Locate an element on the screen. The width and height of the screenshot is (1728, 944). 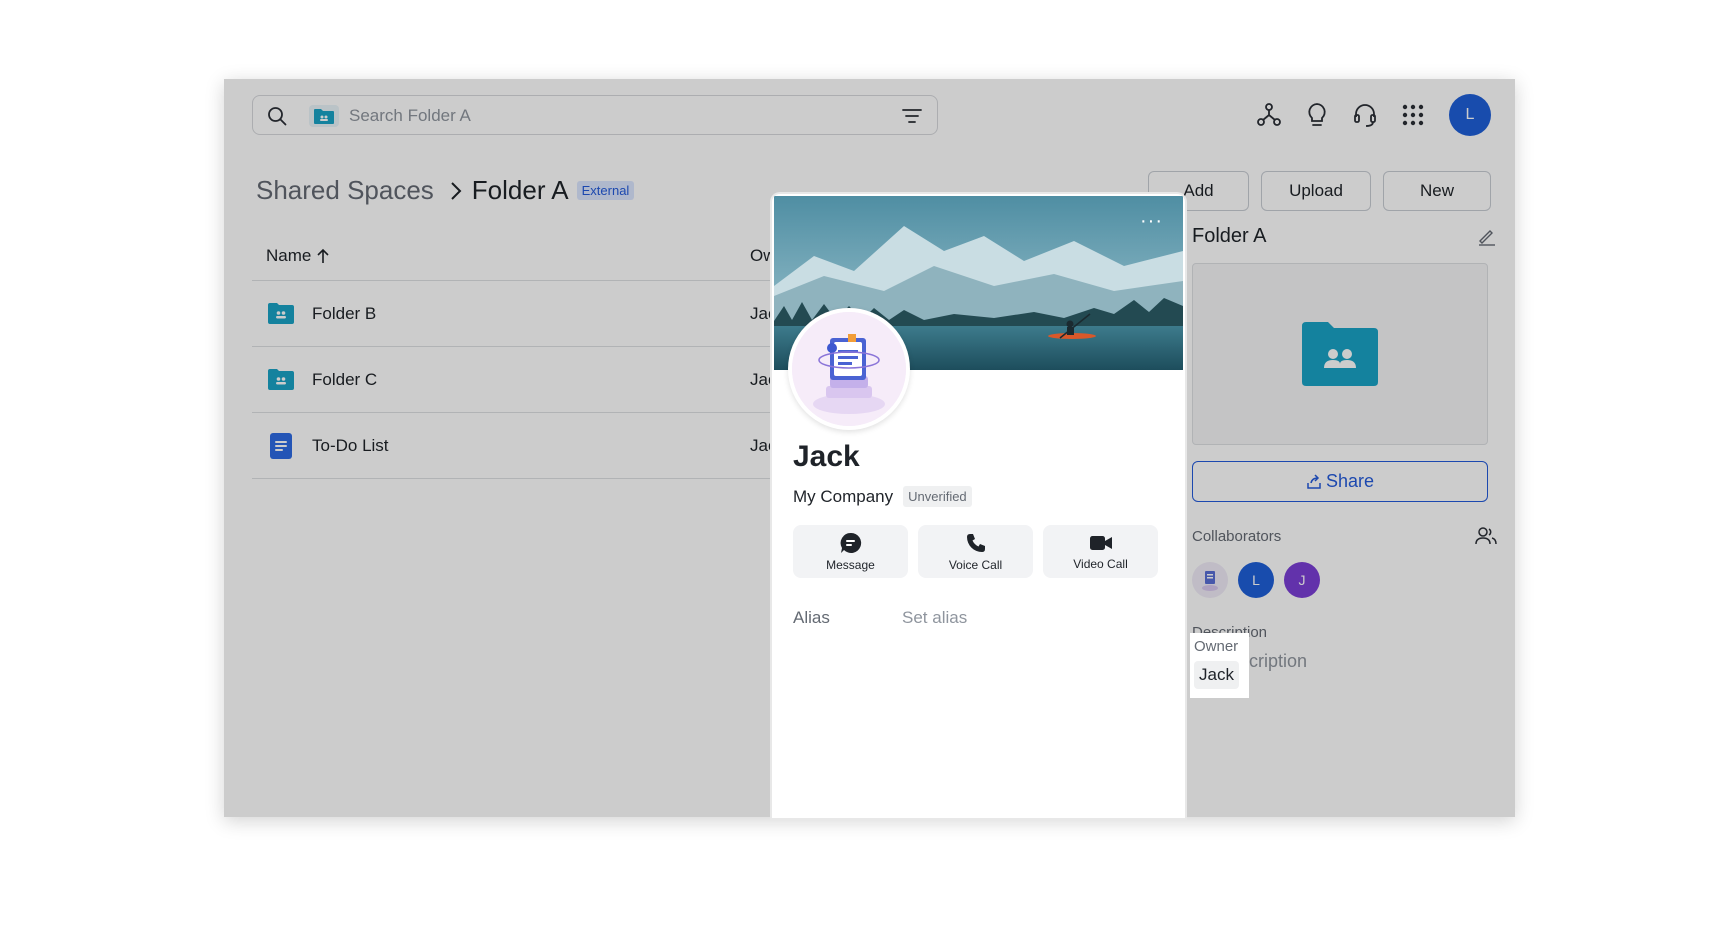
voice-call-button: Voice Call is located at coordinates (975, 551).